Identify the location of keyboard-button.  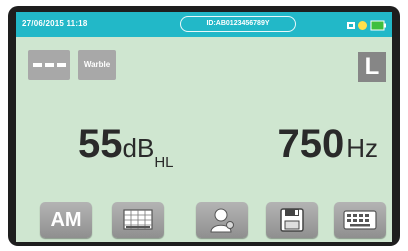
(360, 220).